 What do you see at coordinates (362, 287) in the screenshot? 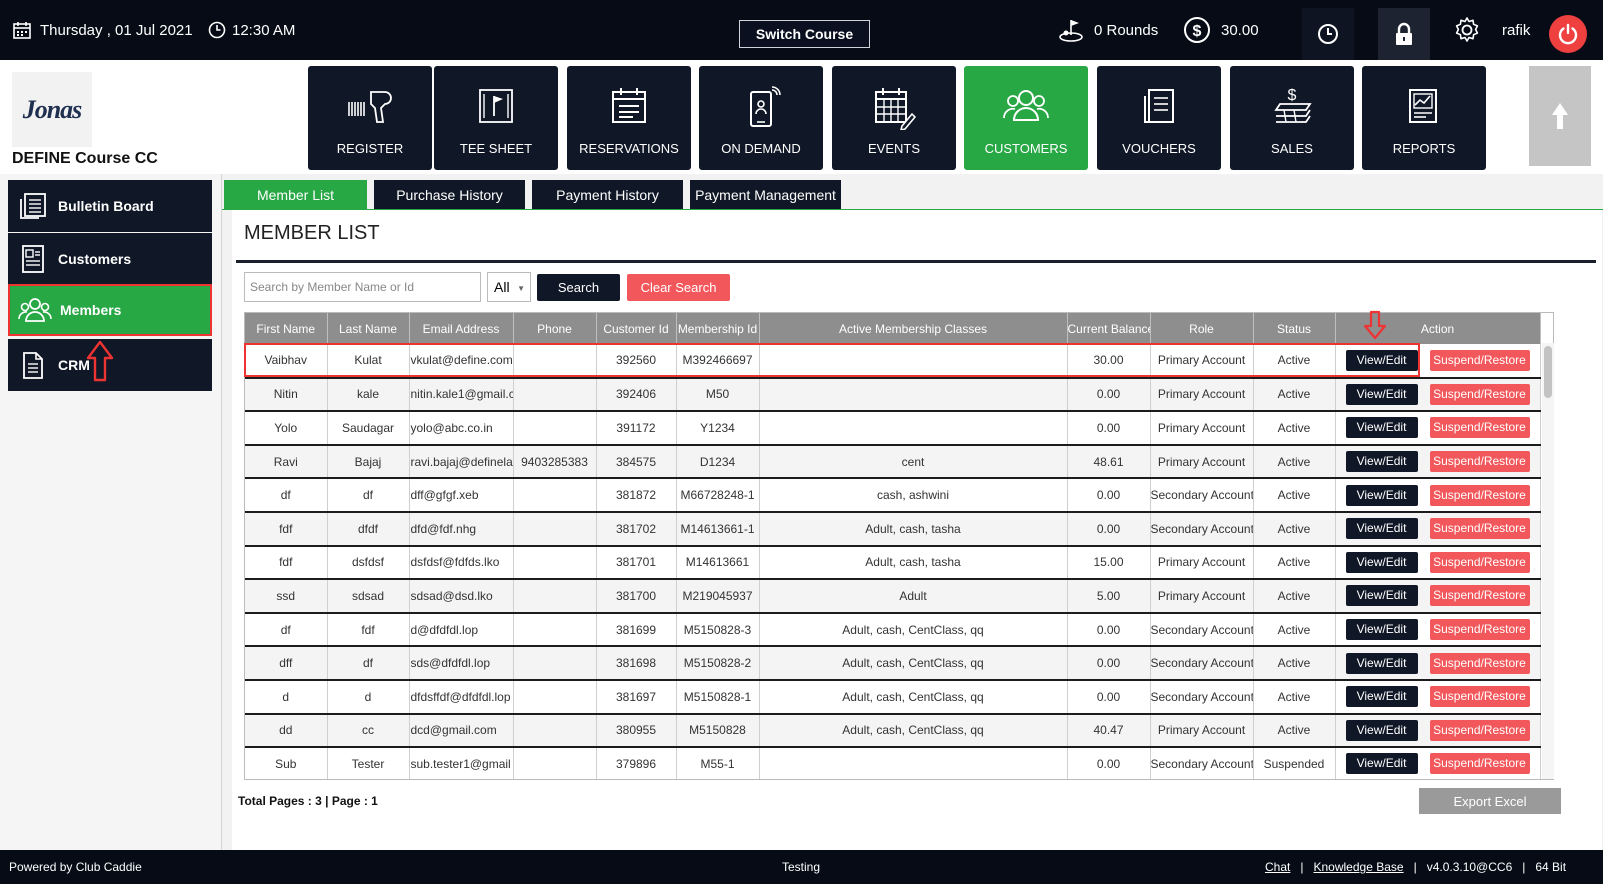
I see `search-input: Search by Member Name or Id` at bounding box center [362, 287].